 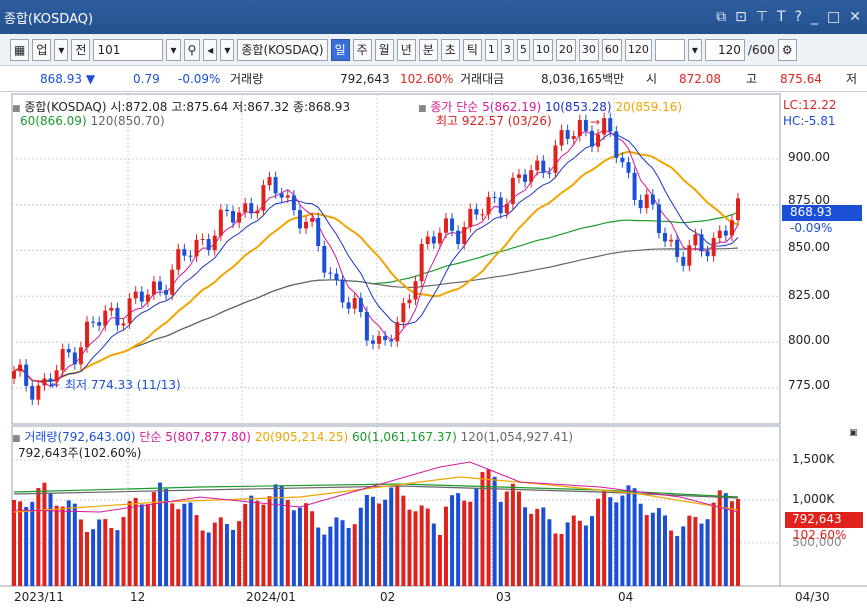 I want to click on pin-icon: ⊤, so click(x=762, y=17).